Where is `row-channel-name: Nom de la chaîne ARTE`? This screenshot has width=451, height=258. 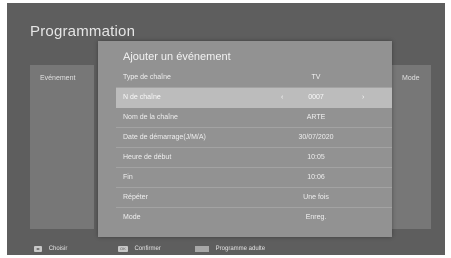 row-channel-name: Nom de la chaîne ARTE is located at coordinates (254, 118).